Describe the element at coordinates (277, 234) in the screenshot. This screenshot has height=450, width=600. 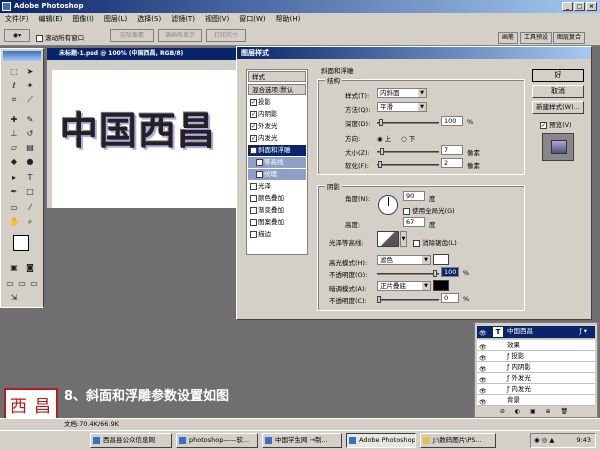
I see `style-item-stroke: 描边` at that location.